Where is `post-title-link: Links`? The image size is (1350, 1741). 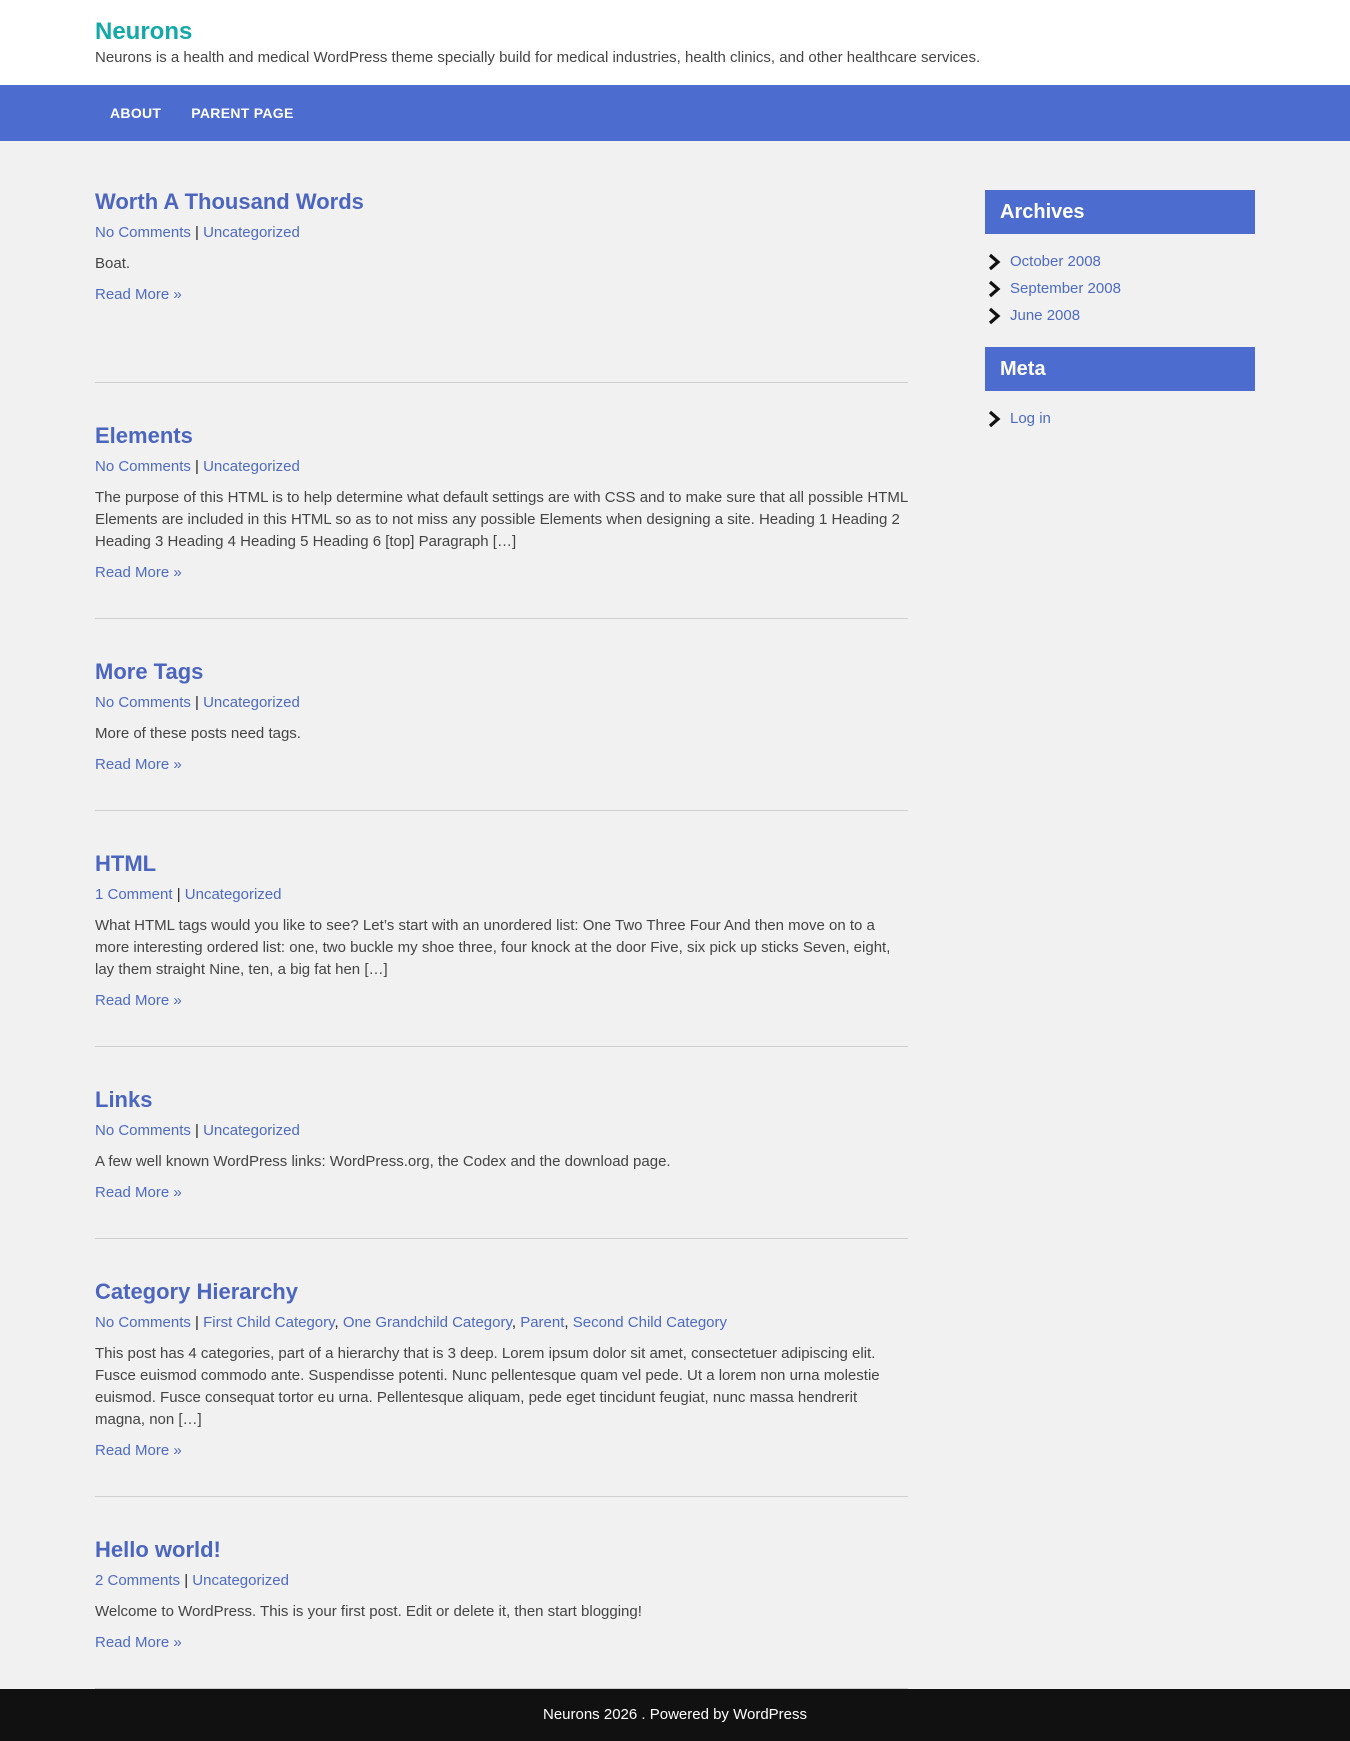
post-title-link: Links is located at coordinates (501, 1100).